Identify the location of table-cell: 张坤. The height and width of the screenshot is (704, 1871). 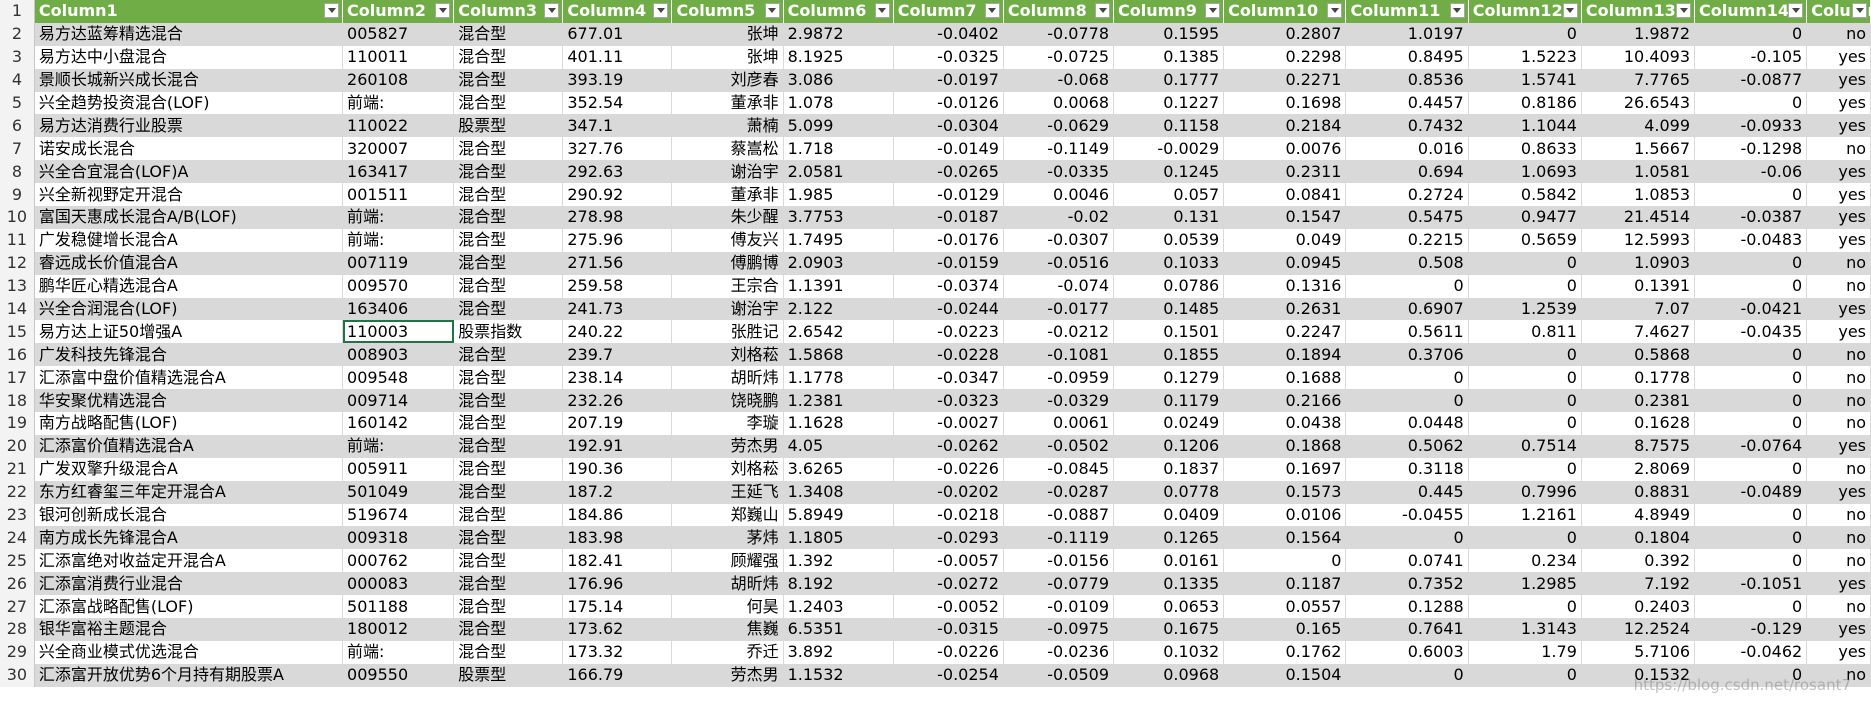
(727, 34).